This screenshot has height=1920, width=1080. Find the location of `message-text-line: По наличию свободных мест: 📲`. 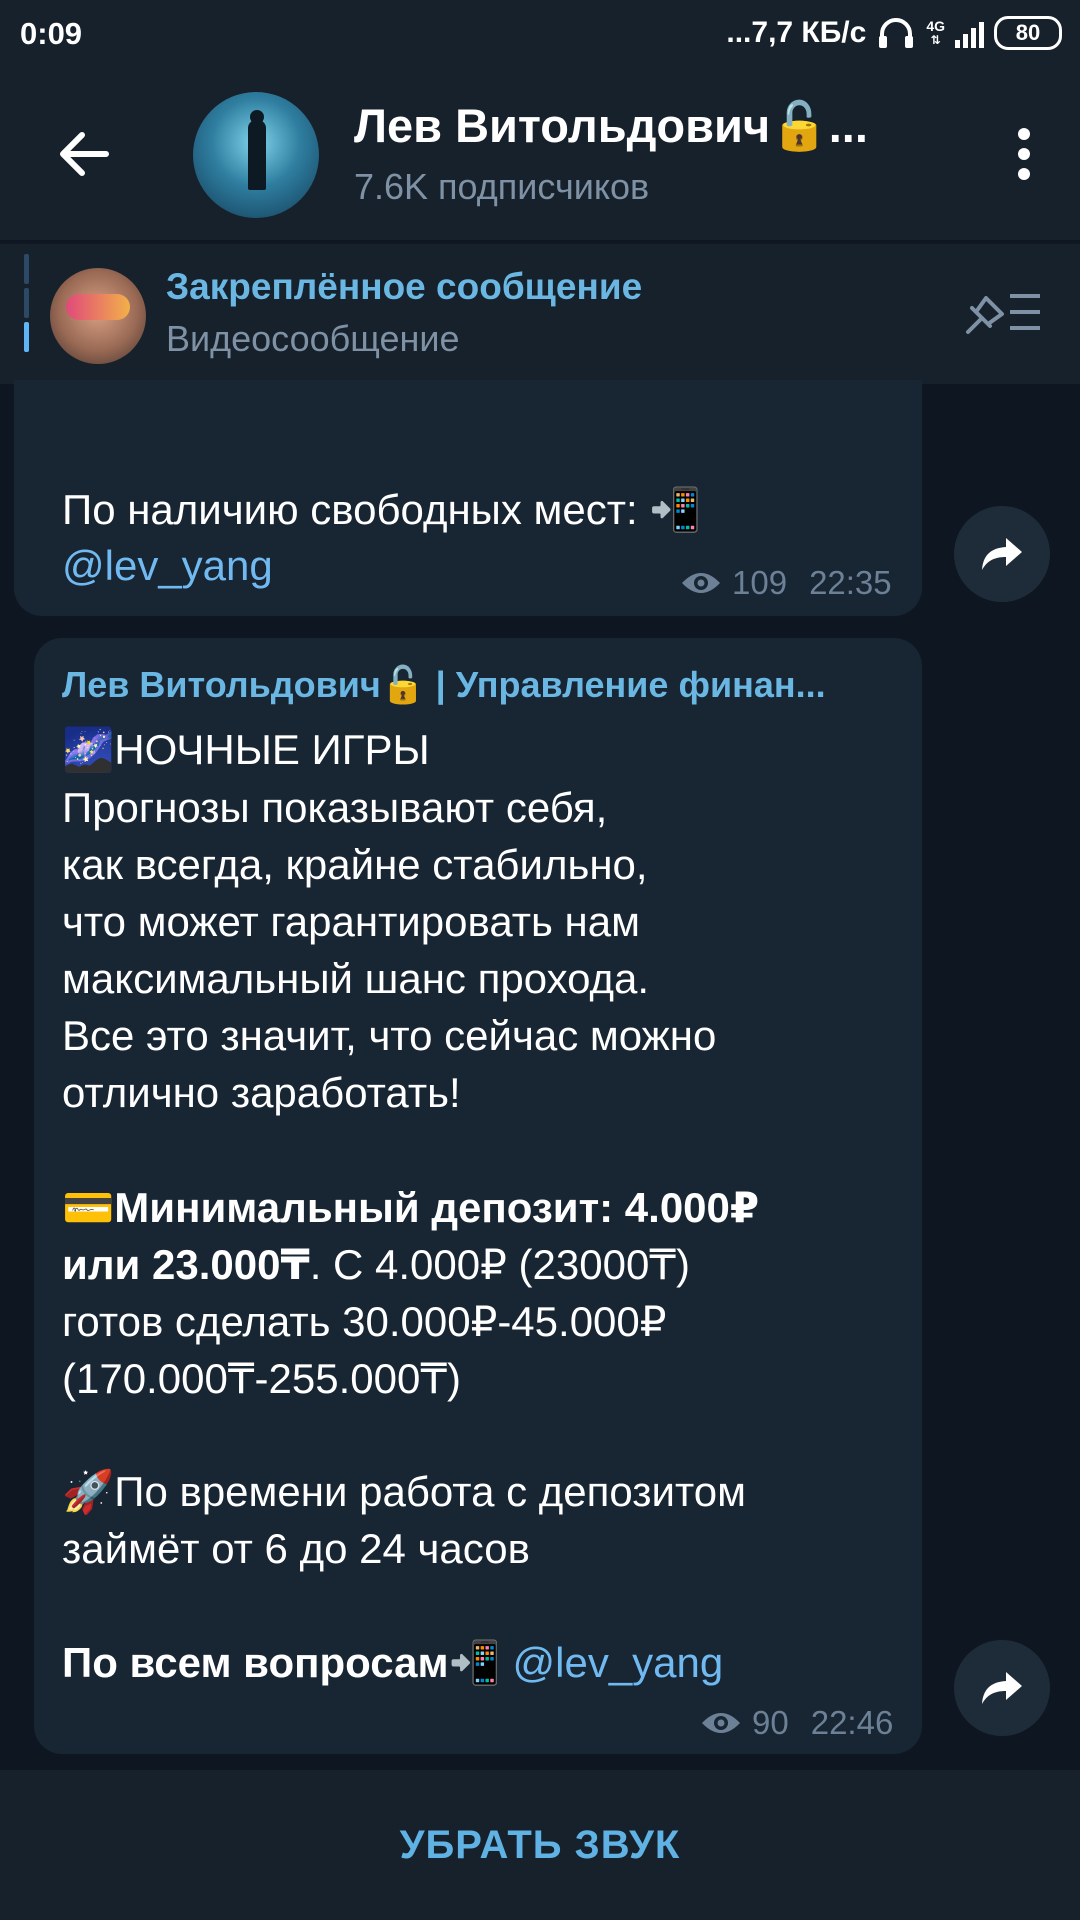

message-text-line: По наличию свободных мест: 📲 is located at coordinates (382, 509).